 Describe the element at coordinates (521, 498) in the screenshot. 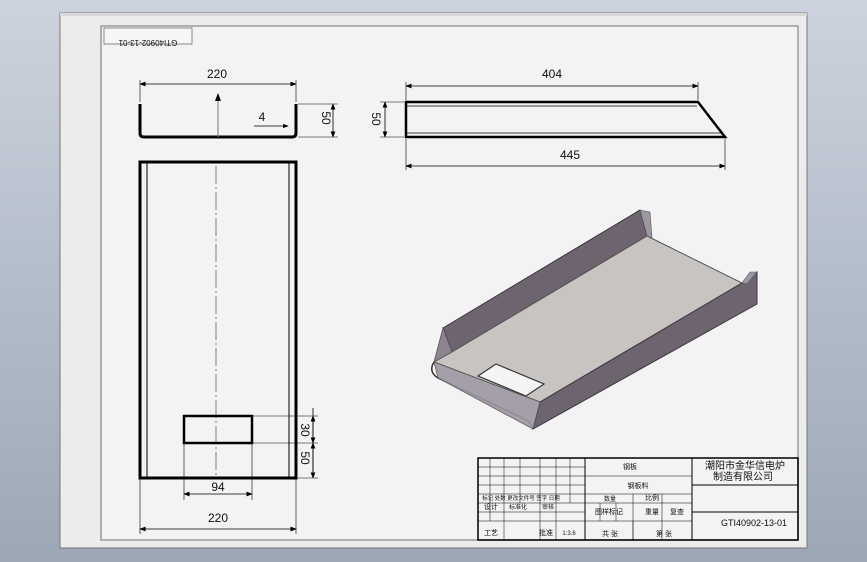

I see `tb-approval-row: 标记 处数 更改文件号 签字 日期` at that location.